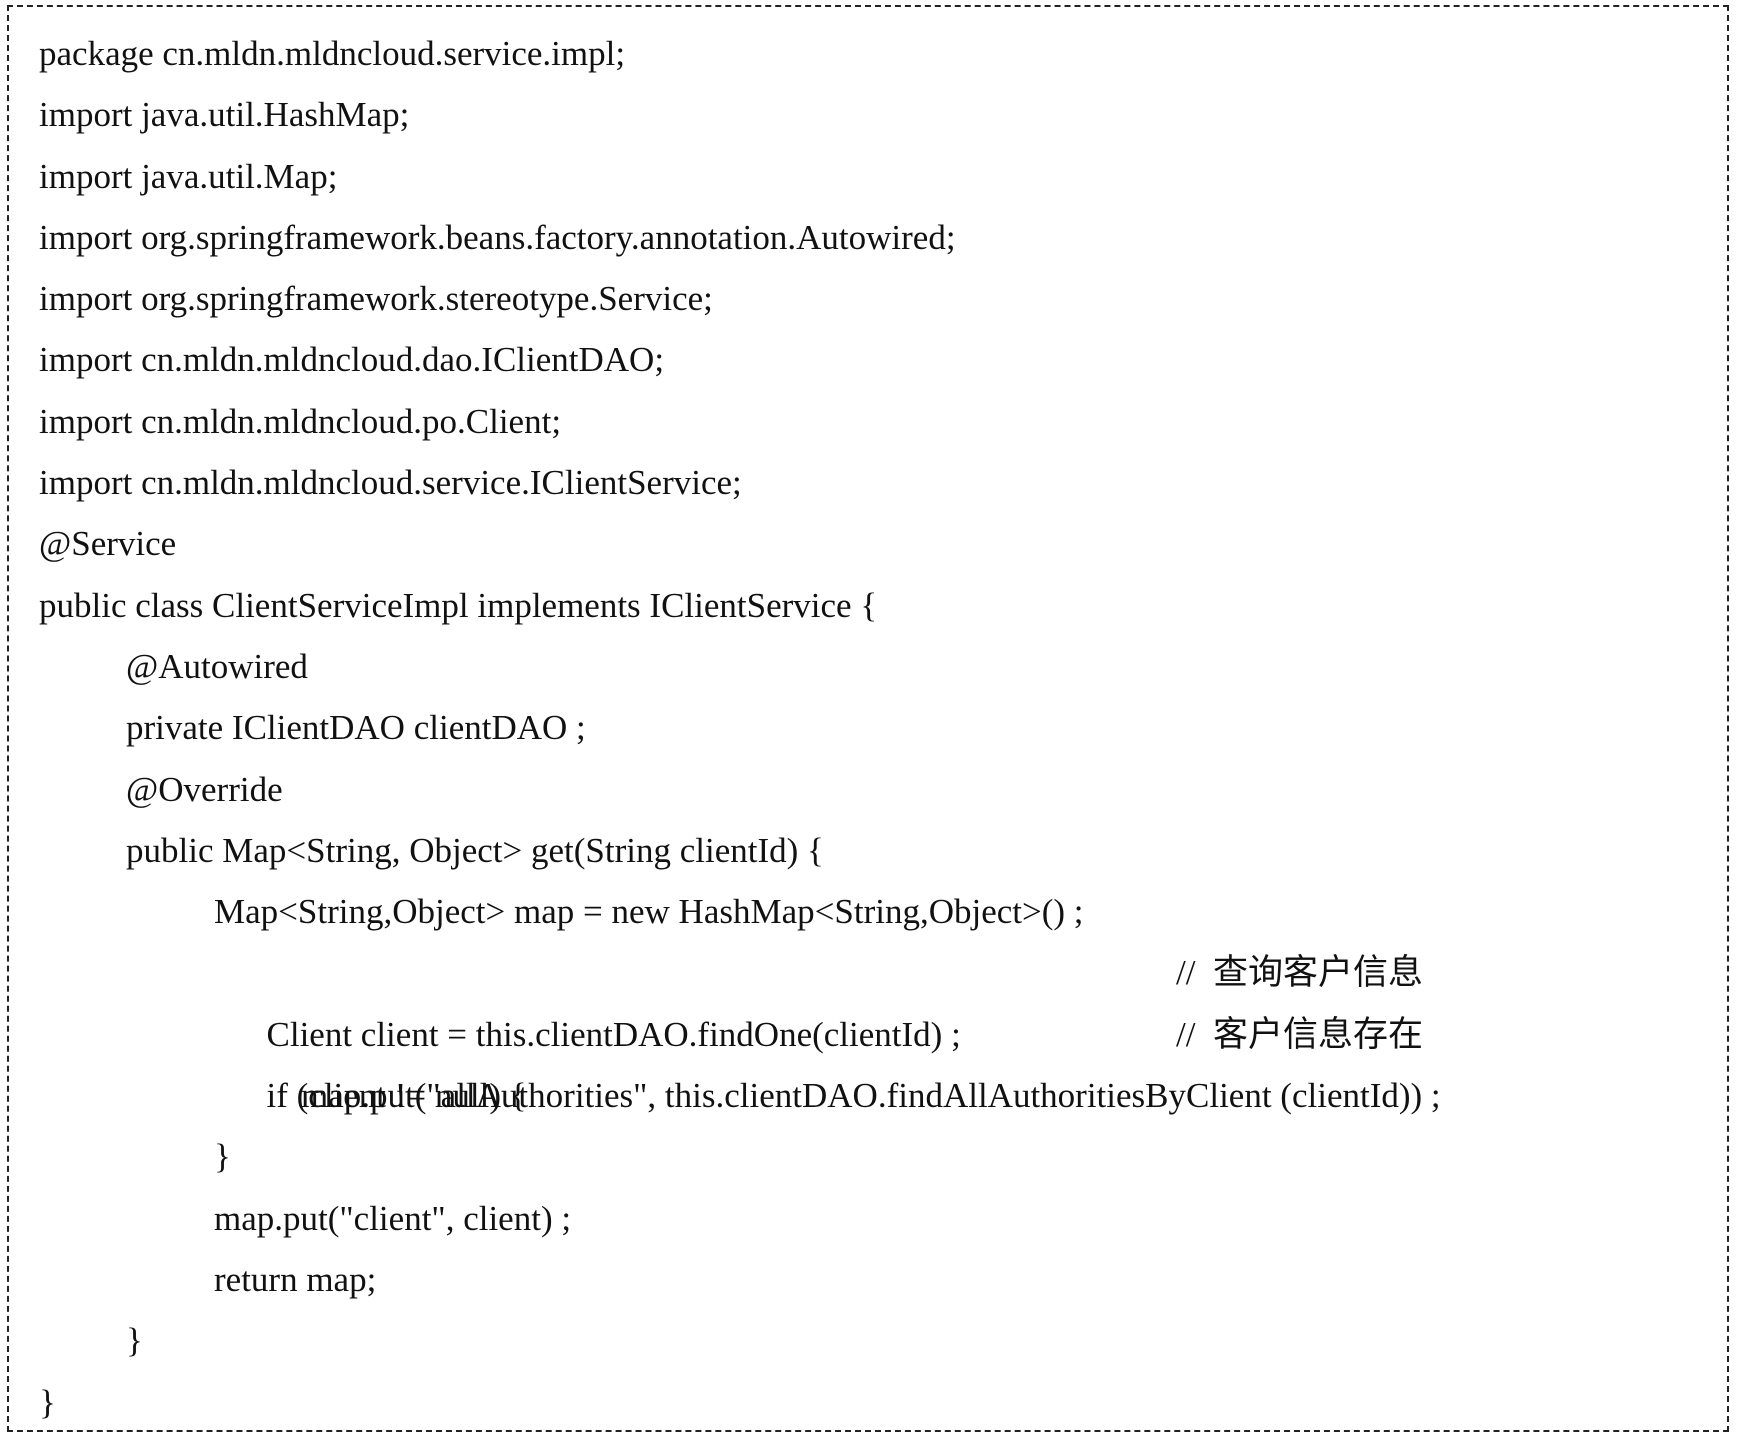 Image resolution: width=1738 pixels, height=1444 pixels. Describe the element at coordinates (217, 666) in the screenshot. I see `code-line: @Autowired` at that location.